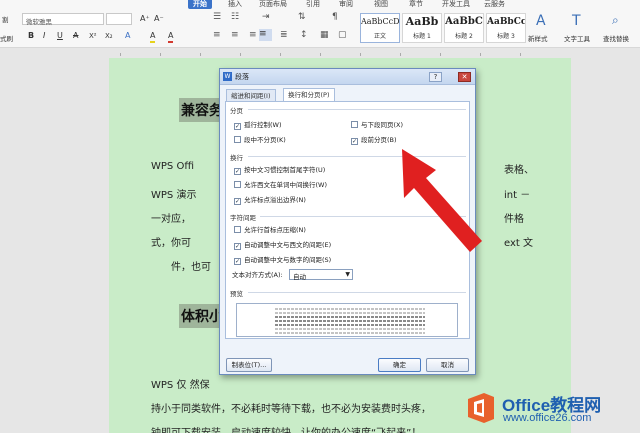  What do you see at coordinates (549, 408) in the screenshot?
I see `watermark: Office教程网 www.office26.com` at bounding box center [549, 408].